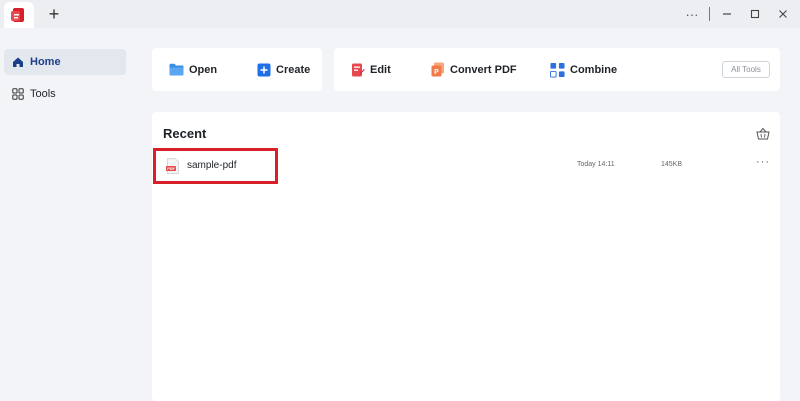  I want to click on folder-icon, so click(176, 69).